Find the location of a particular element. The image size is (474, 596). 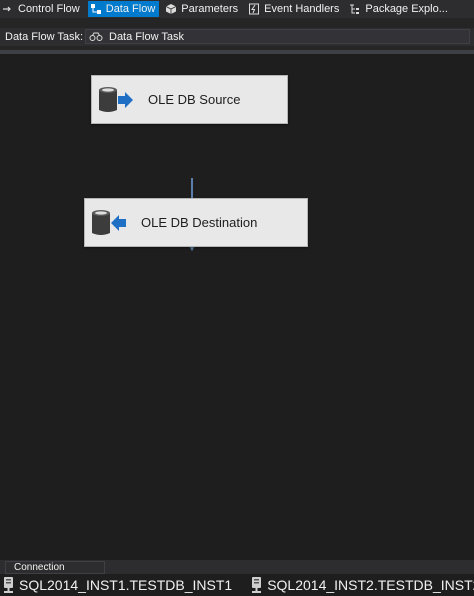

task-dropdown-value: Data Flow Task is located at coordinates (146, 36).